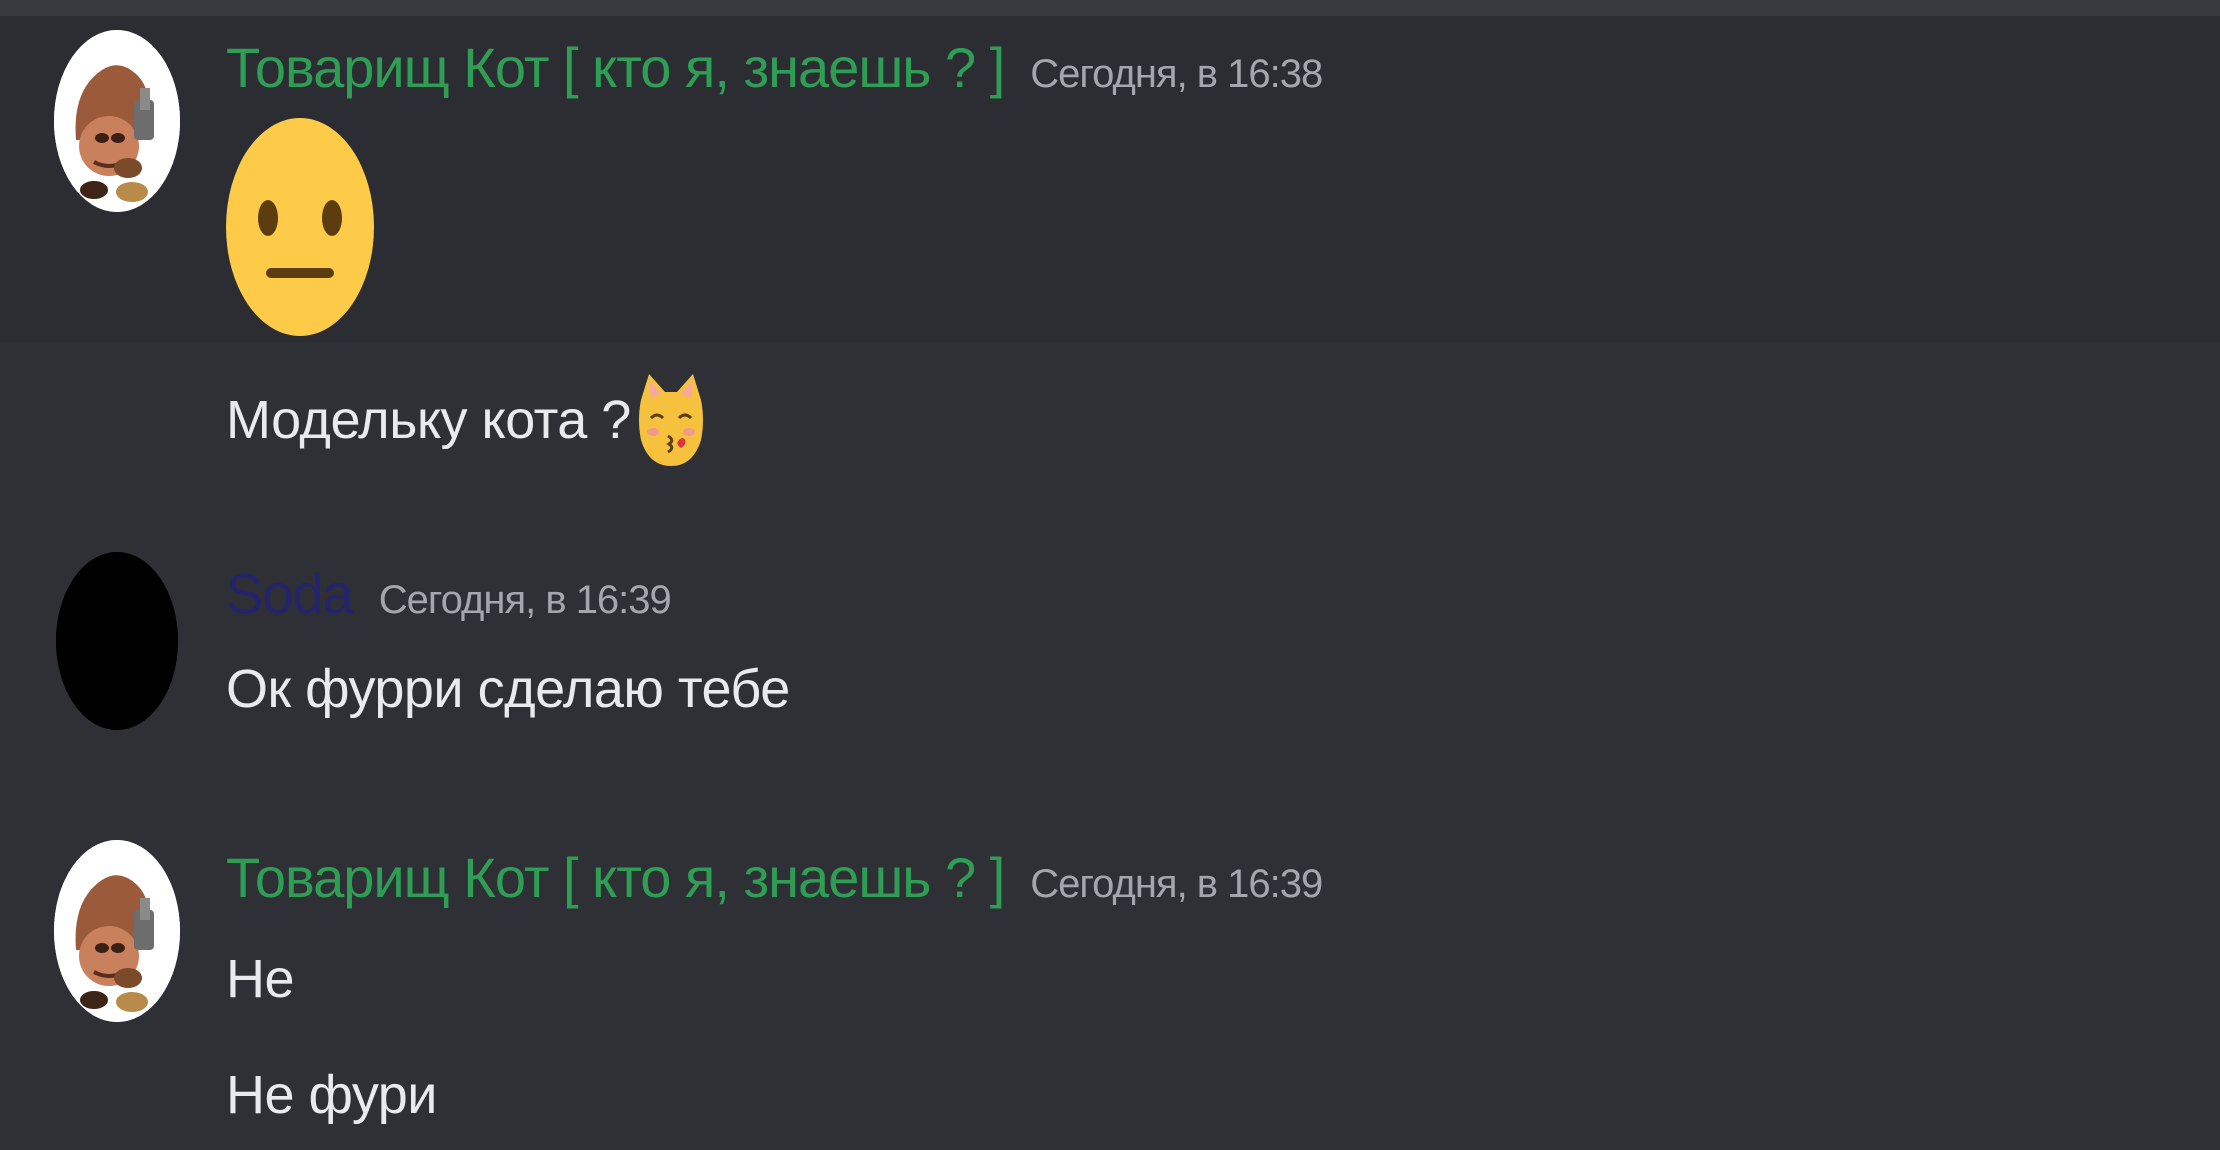 This screenshot has width=2220, height=1150. I want to click on message-content: Модельку кота ?, so click(466, 420).